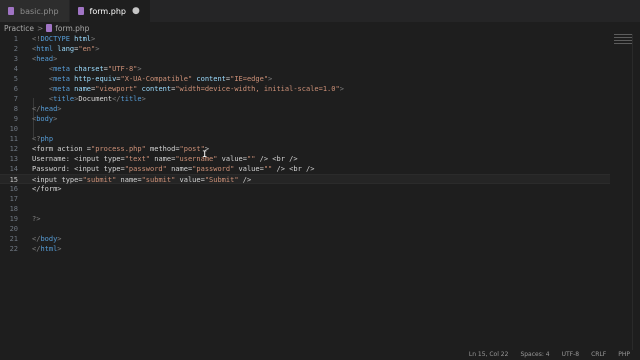  I want to click on status-language: PHP, so click(624, 354).